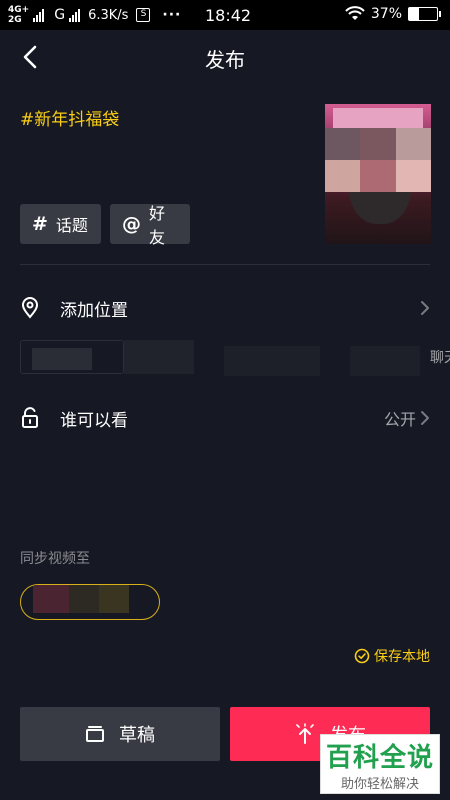 The width and height of the screenshot is (450, 800). What do you see at coordinates (424, 14) in the screenshot?
I see `battery-icon` at bounding box center [424, 14].